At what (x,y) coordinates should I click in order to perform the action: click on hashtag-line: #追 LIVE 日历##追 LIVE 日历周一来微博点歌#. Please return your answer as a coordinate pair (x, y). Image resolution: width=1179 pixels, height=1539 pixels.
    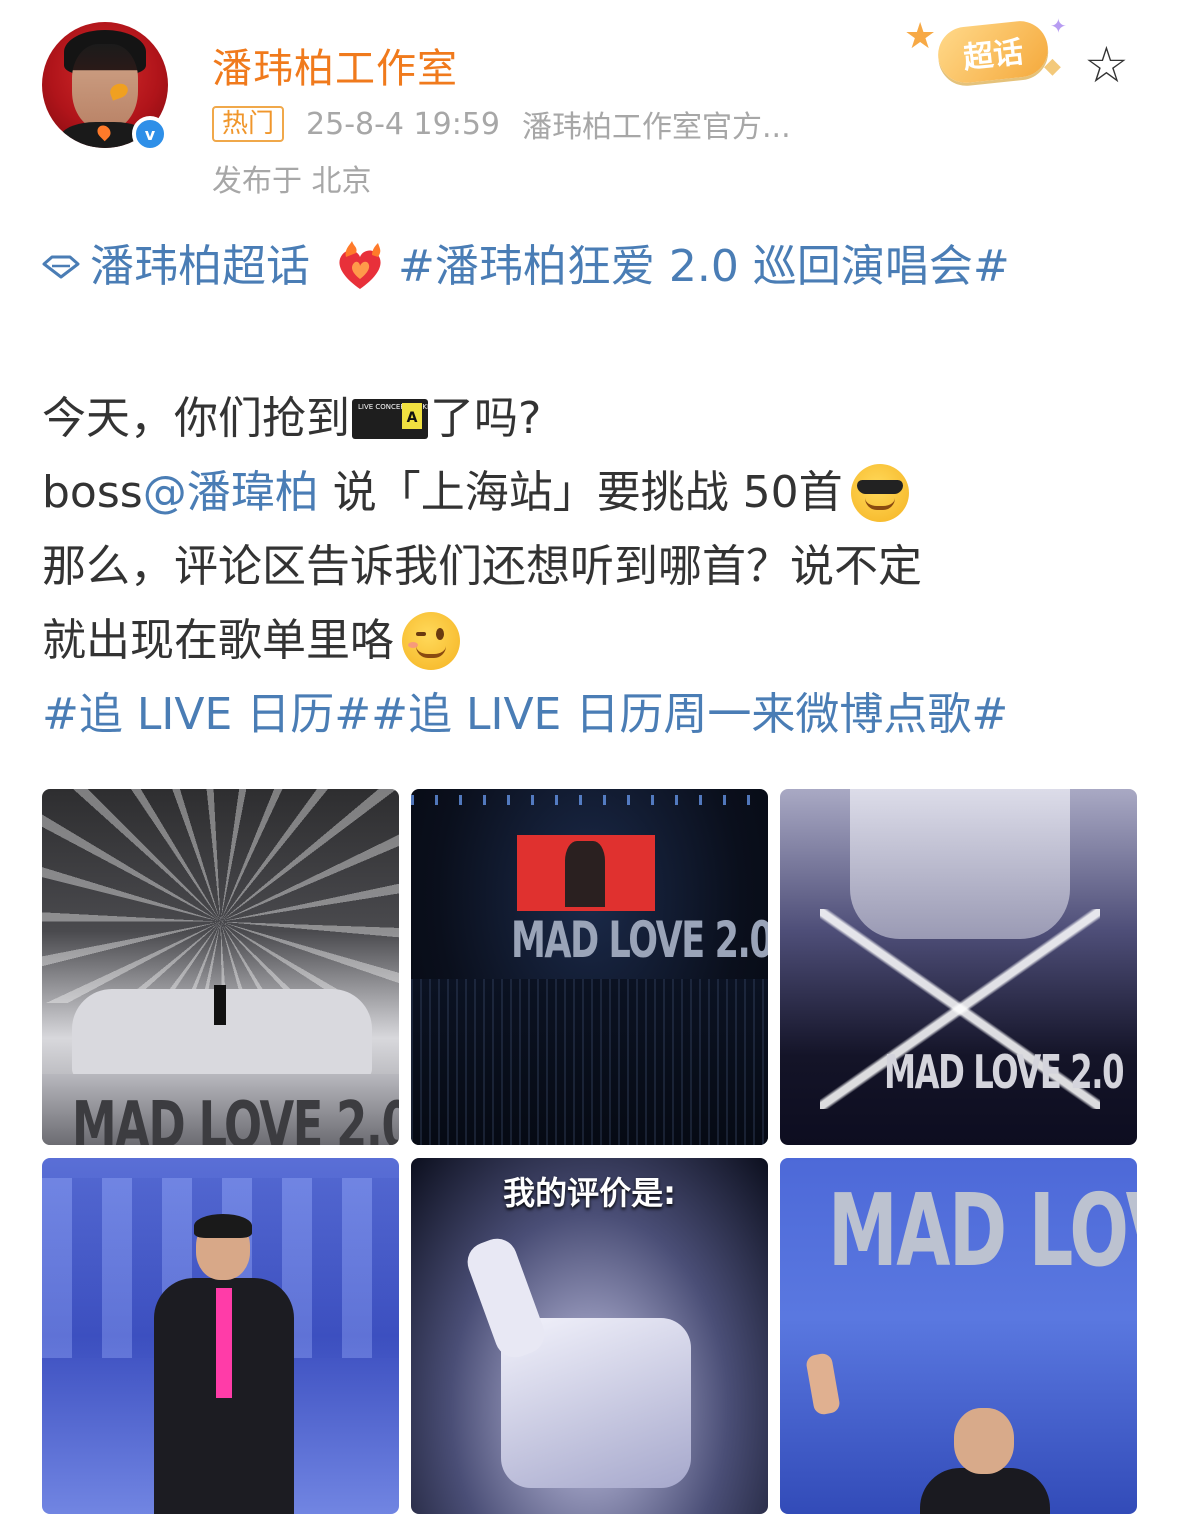
    Looking at the image, I should click on (592, 715).